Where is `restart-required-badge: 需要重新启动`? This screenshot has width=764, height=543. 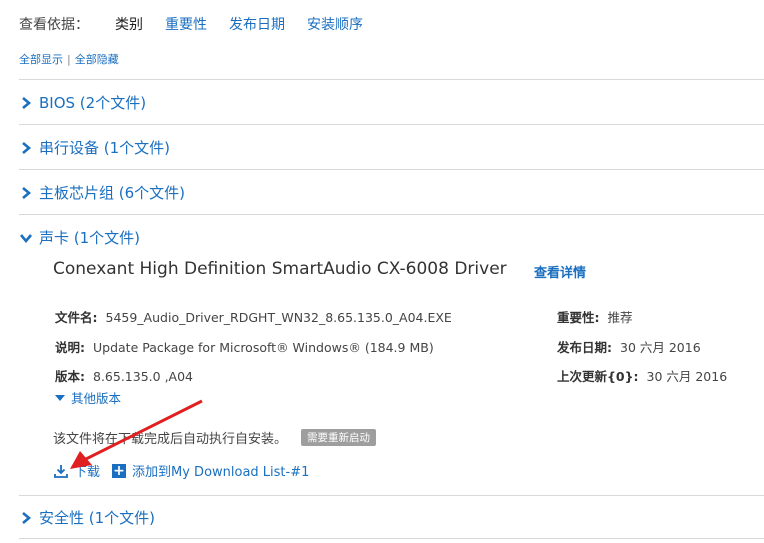 restart-required-badge: 需要重新启动 is located at coordinates (339, 437).